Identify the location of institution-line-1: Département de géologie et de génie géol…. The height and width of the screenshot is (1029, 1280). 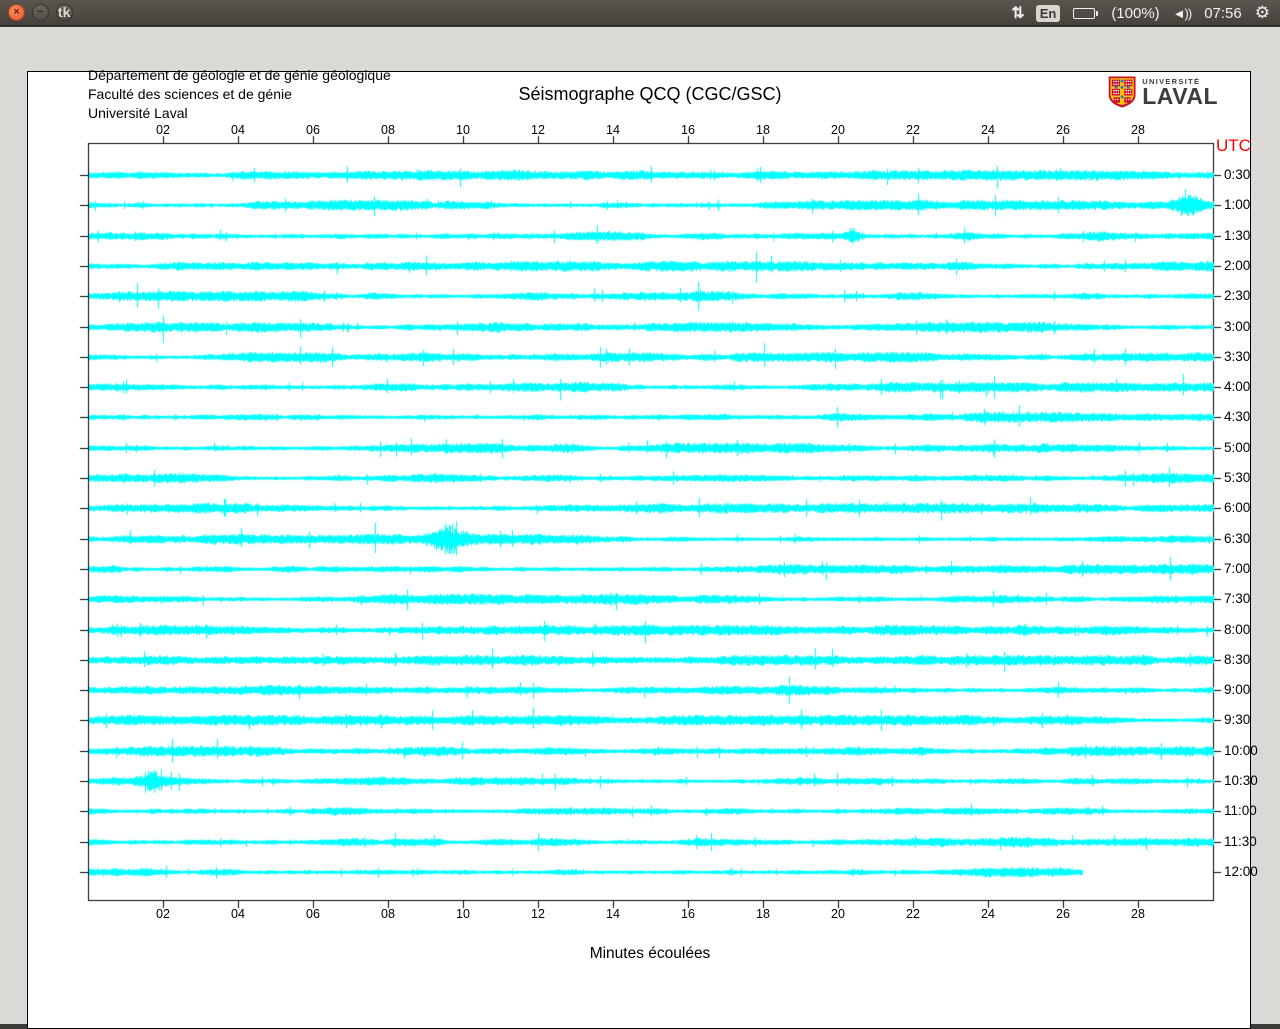
(239, 75).